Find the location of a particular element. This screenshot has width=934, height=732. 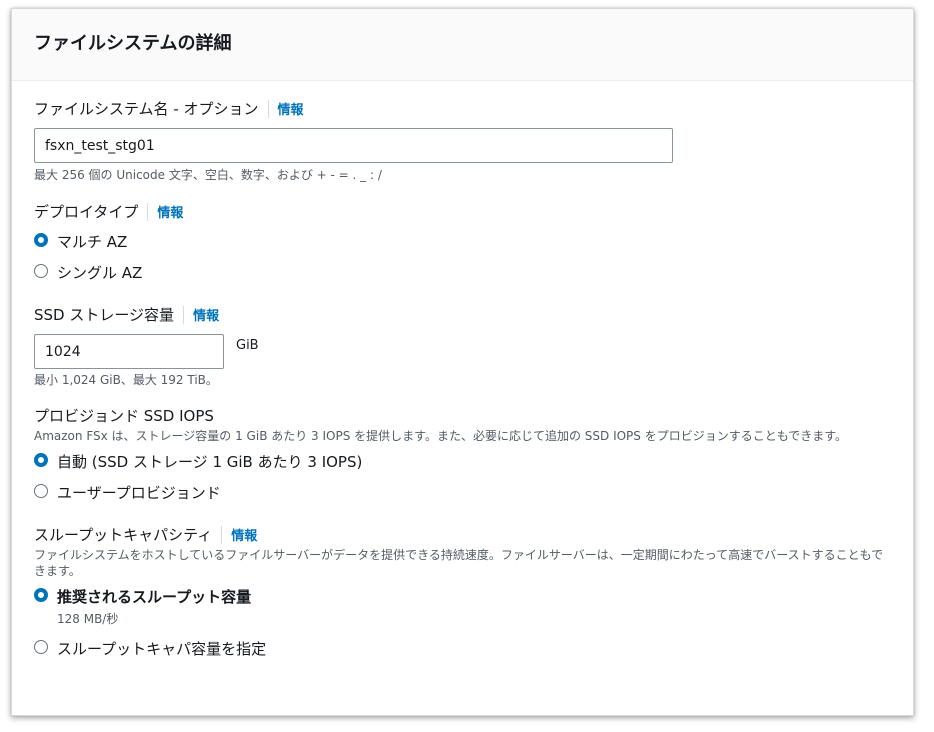

radio-sublabel: 128 MB/秒 is located at coordinates (88, 619).